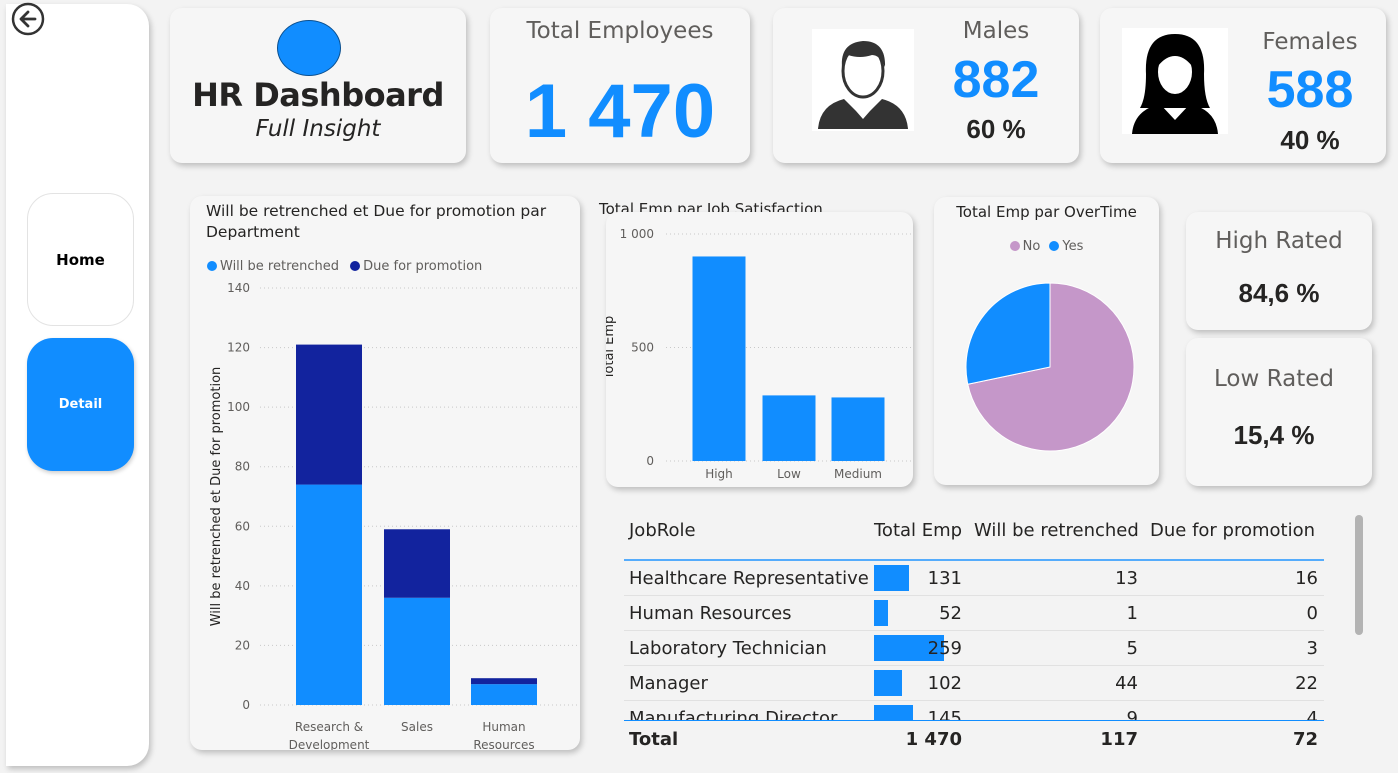  I want to click on total-emp-cell: 102, so click(944, 683).